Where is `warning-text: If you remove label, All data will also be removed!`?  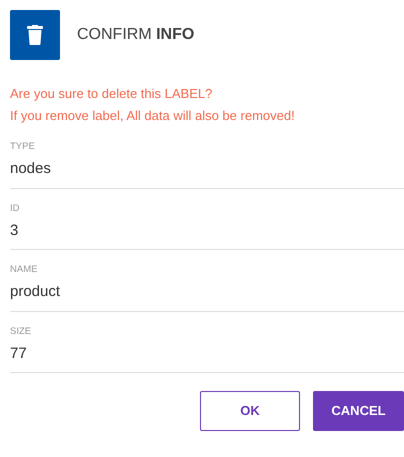 warning-text: If you remove label, All data will also be removed! is located at coordinates (152, 116).